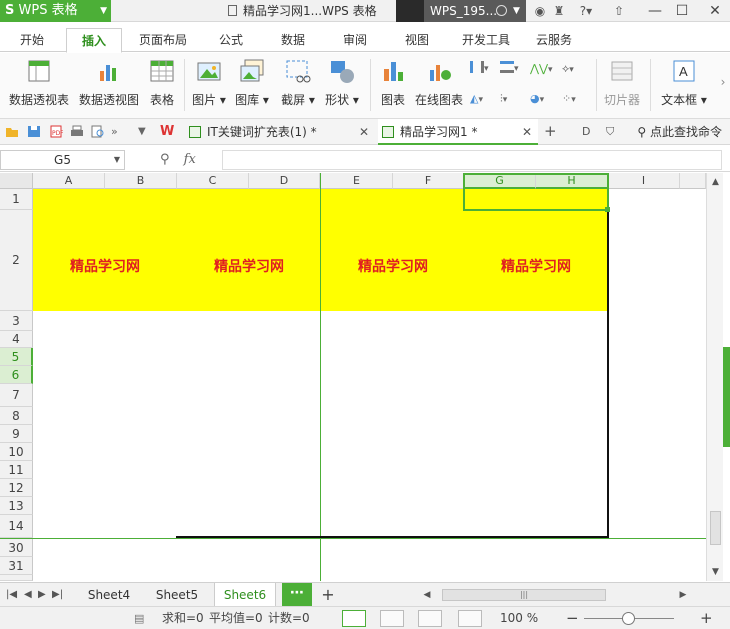 The width and height of the screenshot is (730, 629). What do you see at coordinates (715, 11) in the screenshot?
I see `close-button: ✕` at bounding box center [715, 11].